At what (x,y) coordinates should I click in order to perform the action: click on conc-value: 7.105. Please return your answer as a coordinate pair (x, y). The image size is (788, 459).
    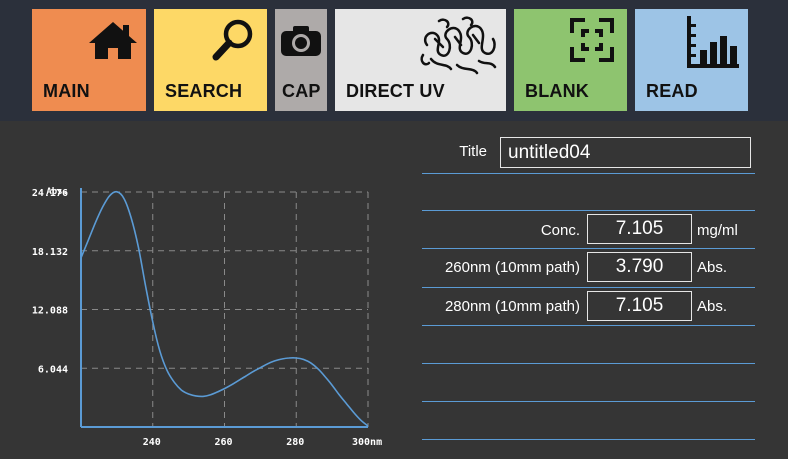
    Looking at the image, I should click on (639, 229).